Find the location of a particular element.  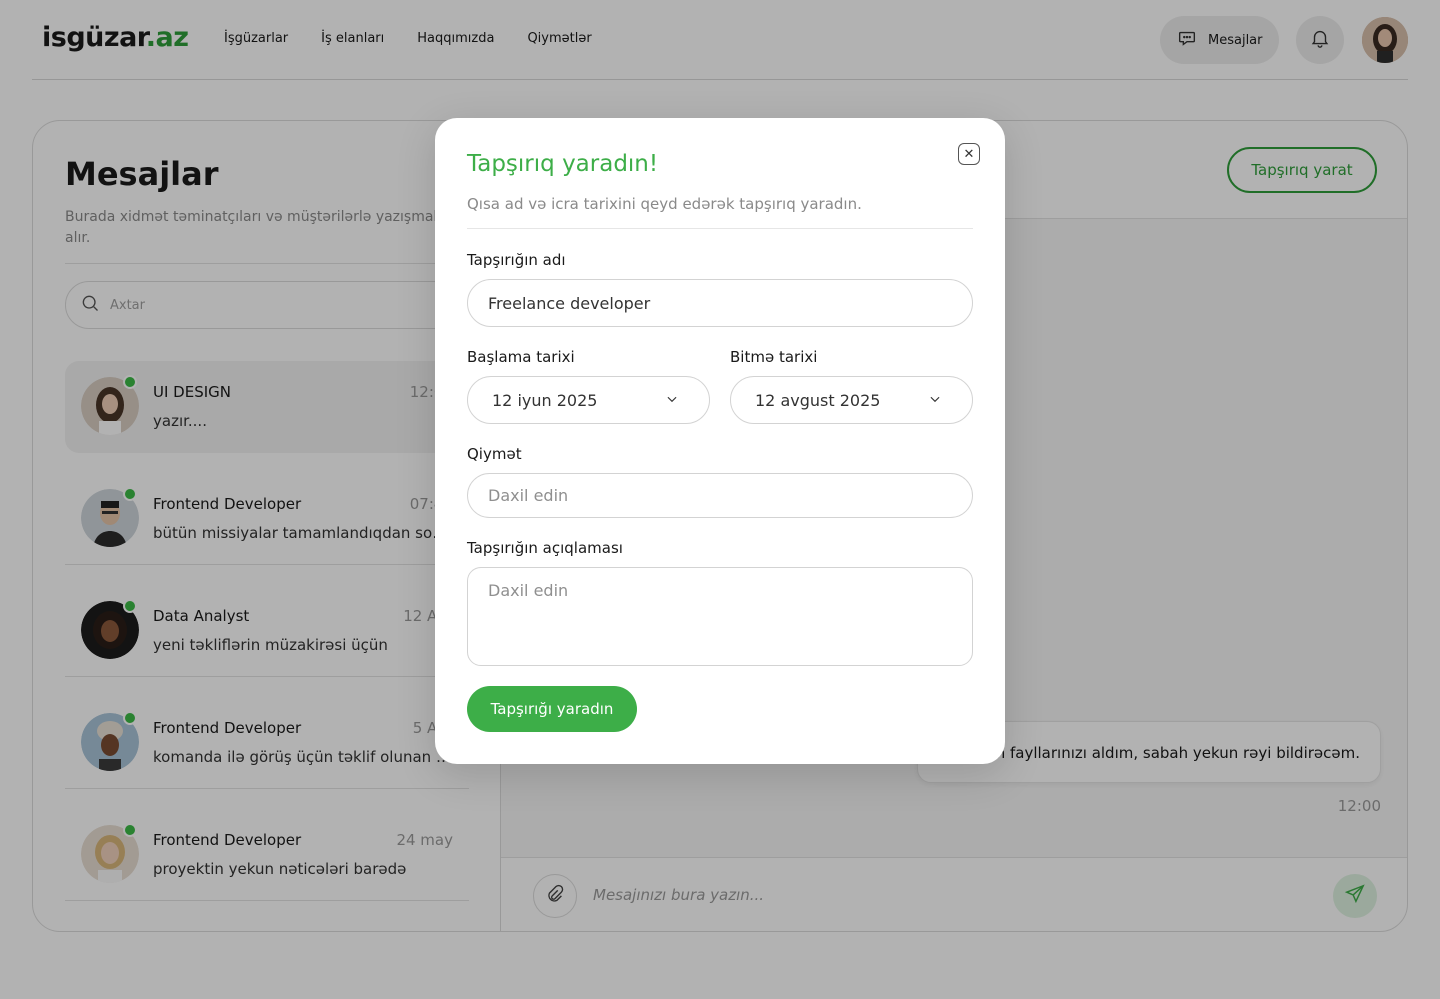

price-placeholder: Daxil edin is located at coordinates (528, 495).